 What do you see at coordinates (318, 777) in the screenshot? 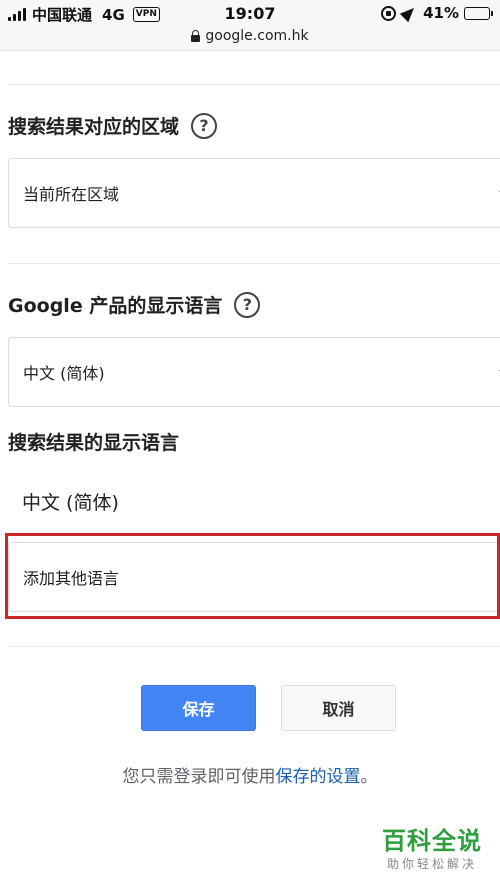
I see `saved-settings-link: 保存的设置` at bounding box center [318, 777].